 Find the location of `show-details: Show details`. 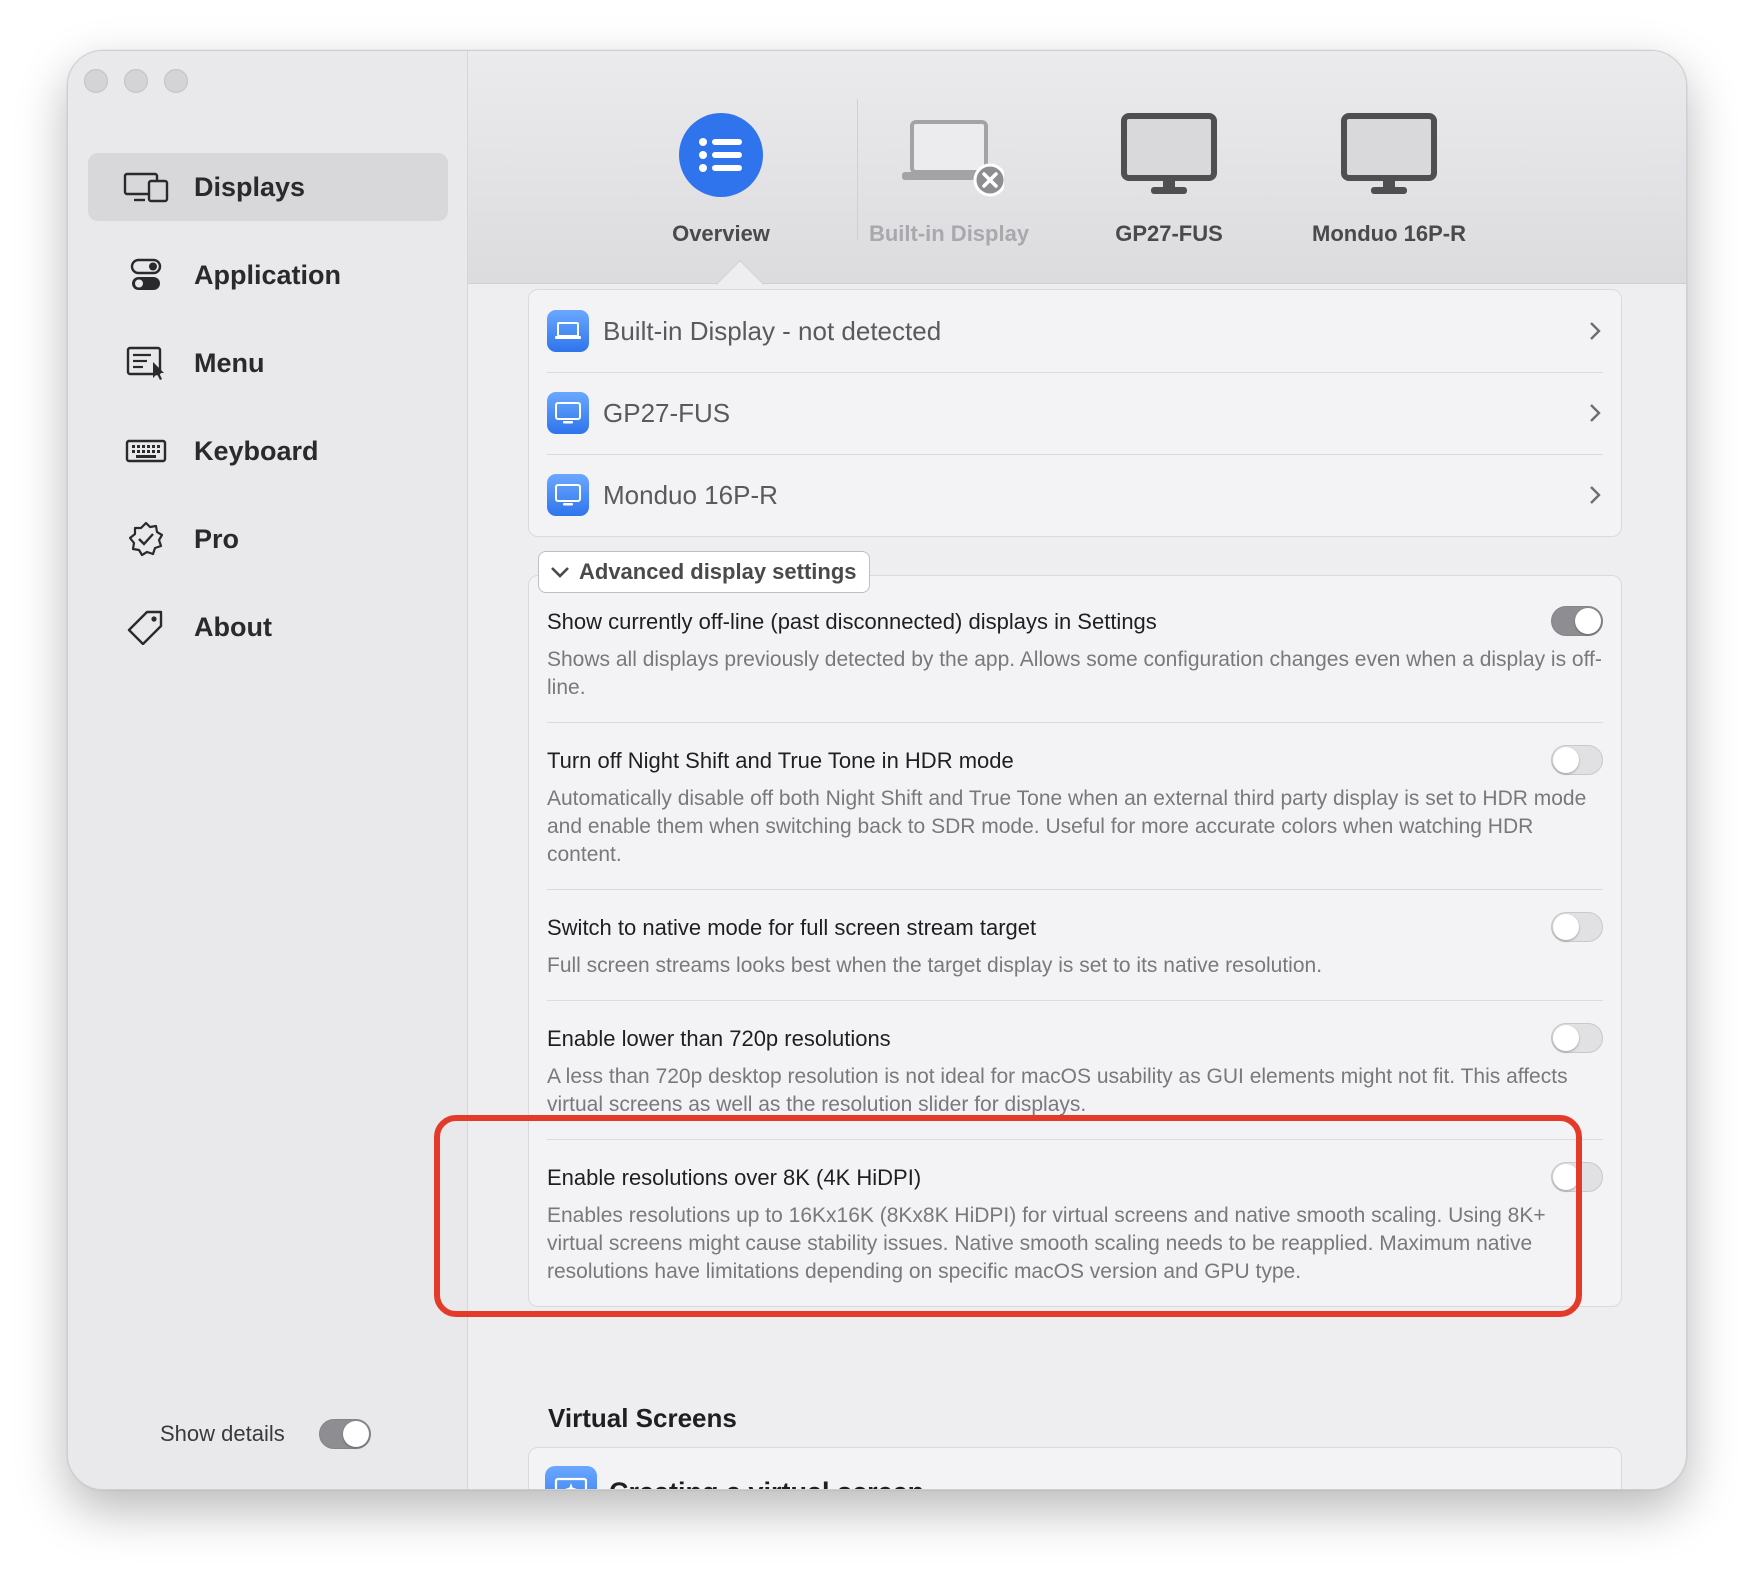

show-details: Show details is located at coordinates (265, 1434).